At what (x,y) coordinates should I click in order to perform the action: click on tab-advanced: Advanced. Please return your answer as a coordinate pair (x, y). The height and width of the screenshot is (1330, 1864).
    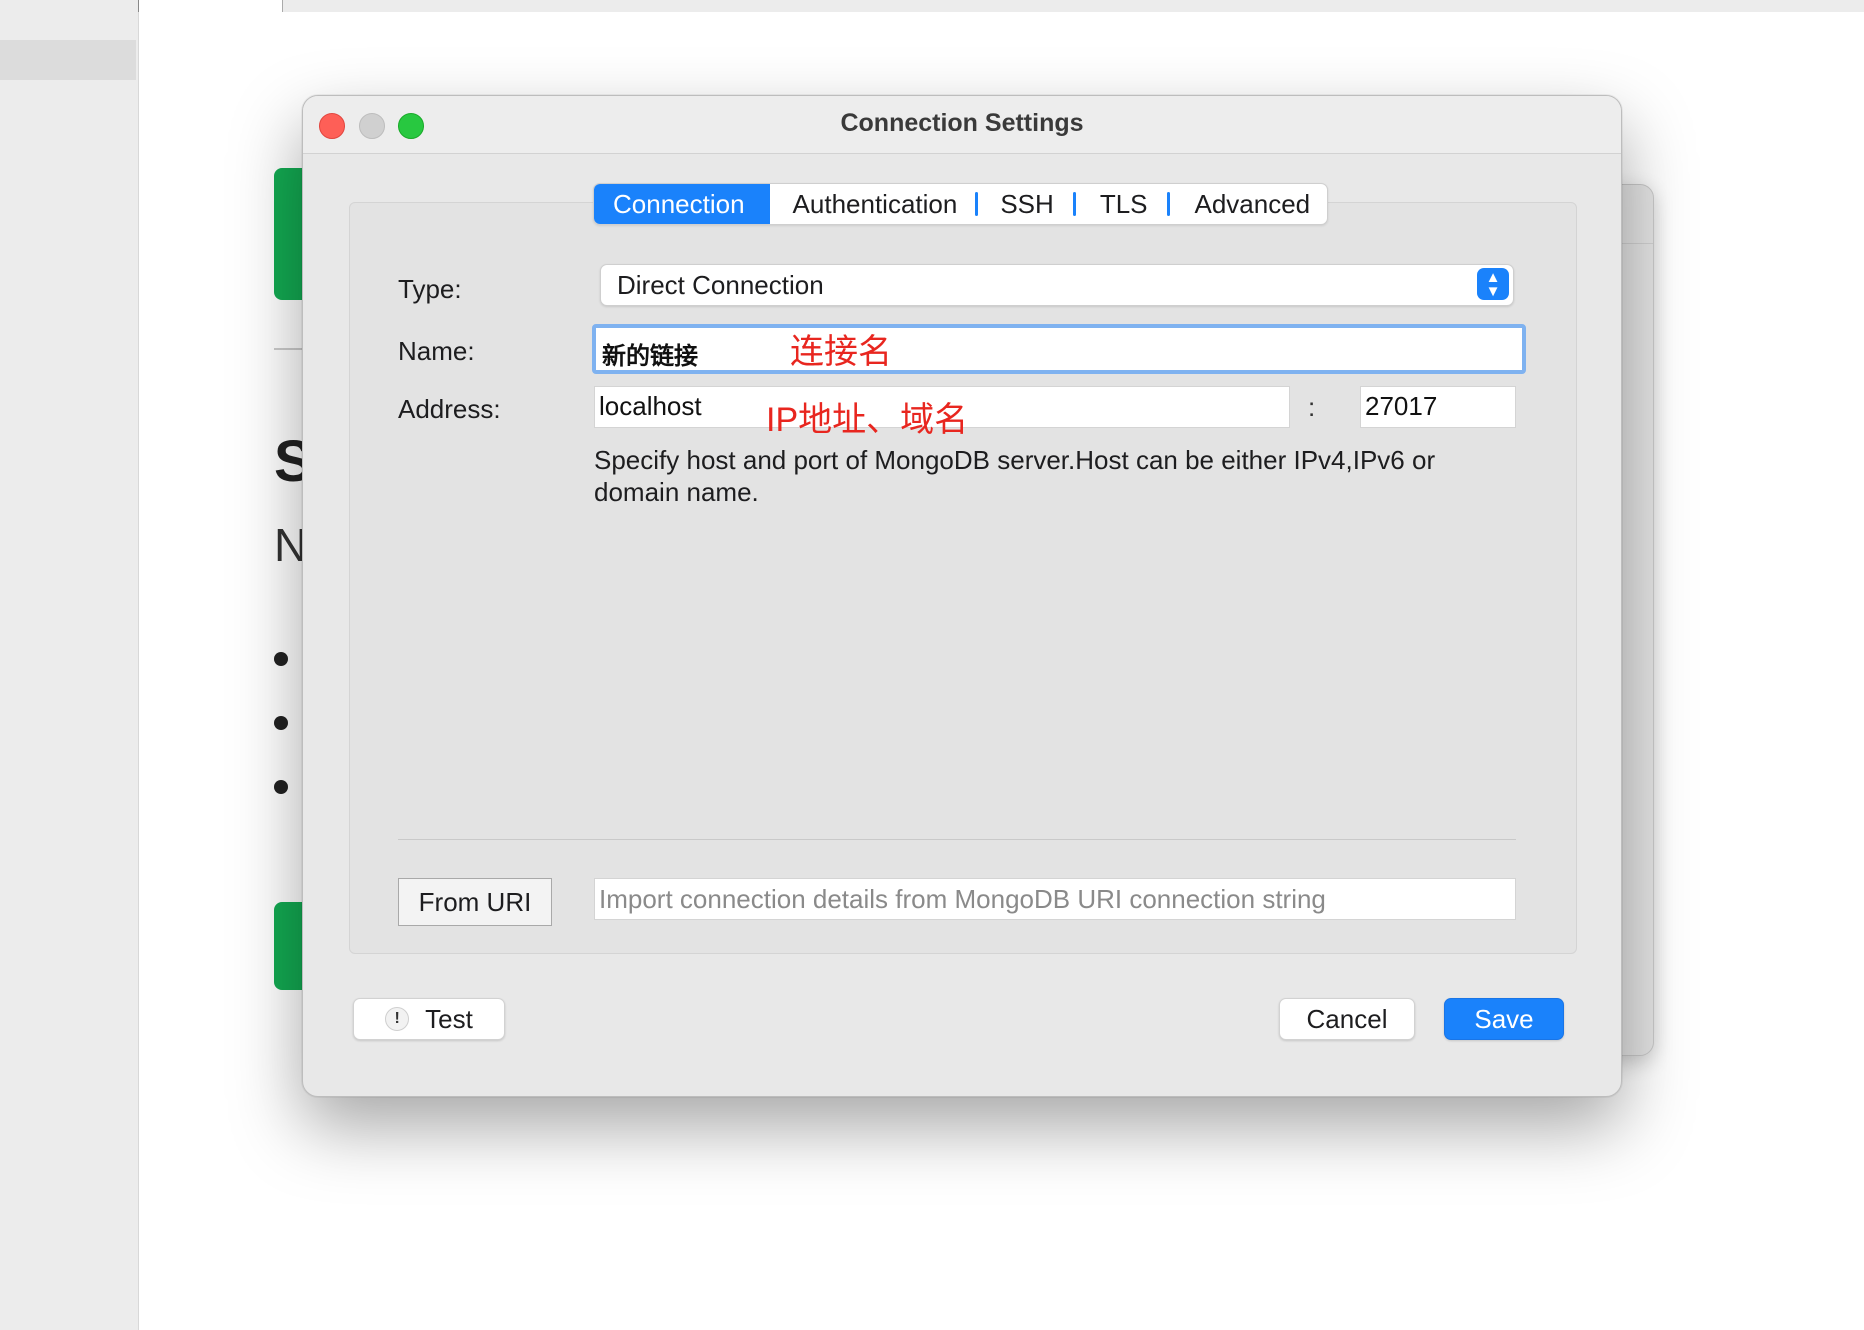
    Looking at the image, I should click on (1249, 204).